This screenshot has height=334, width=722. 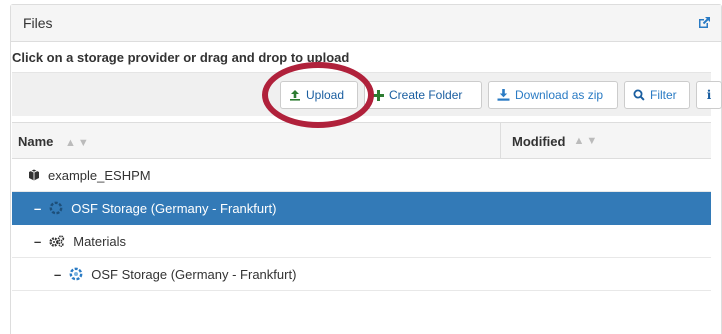 I want to click on column-header-modified: Modified ▲▼, so click(x=549, y=141).